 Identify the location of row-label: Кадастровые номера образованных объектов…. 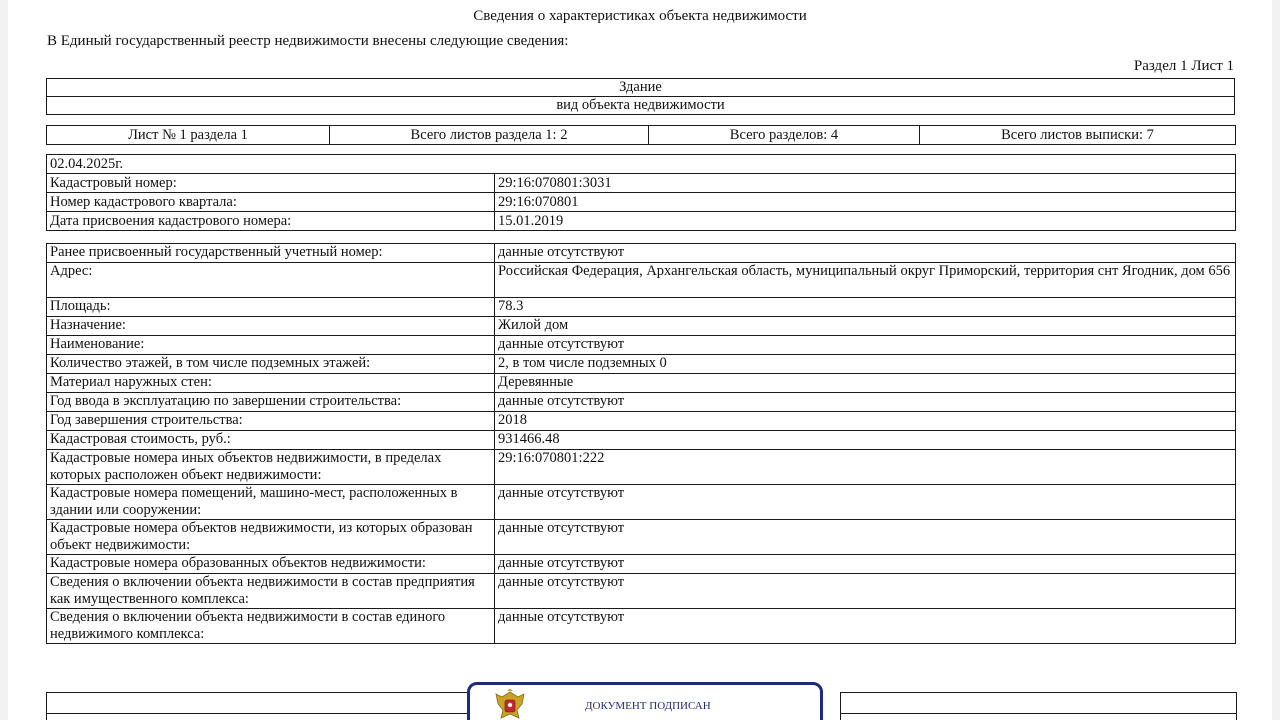
(270, 564).